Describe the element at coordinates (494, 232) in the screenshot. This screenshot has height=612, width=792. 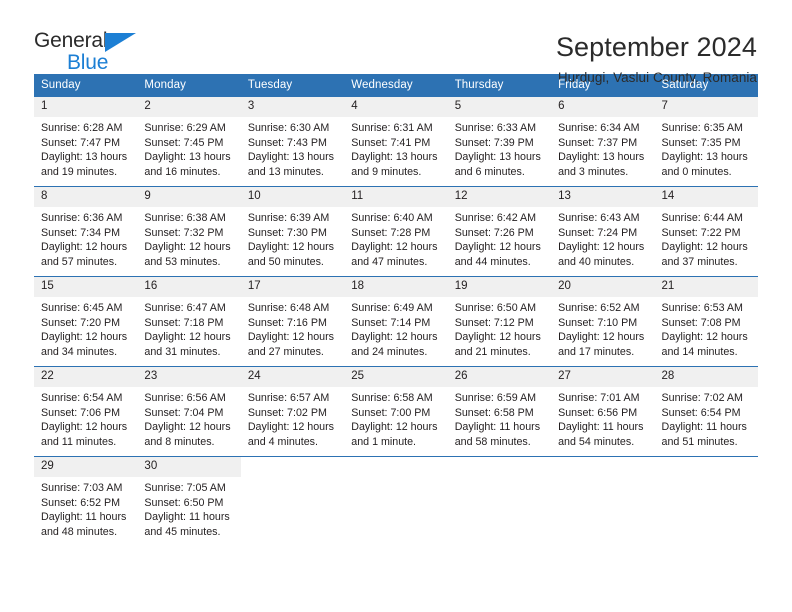
I see `sunset-text: Sunset: 7:26 PM` at that location.